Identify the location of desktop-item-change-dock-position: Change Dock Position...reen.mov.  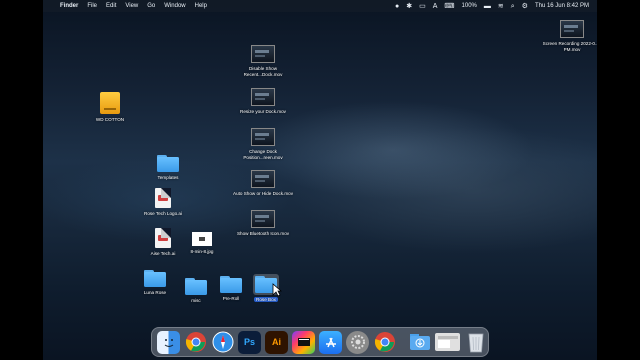
(263, 144).